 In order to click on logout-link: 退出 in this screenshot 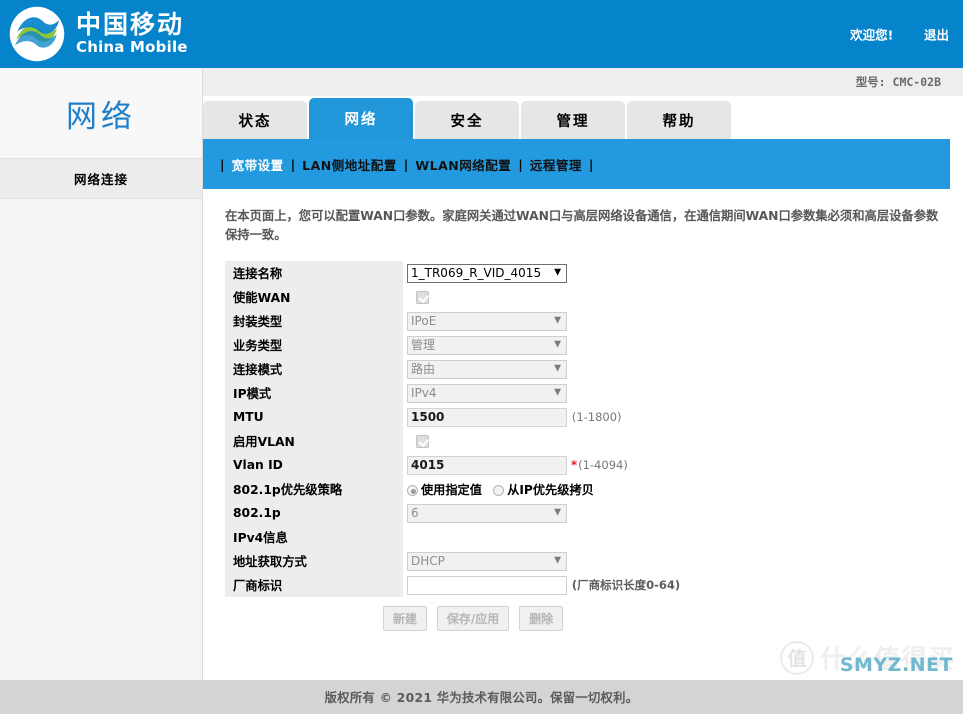, I will do `click(936, 35)`.